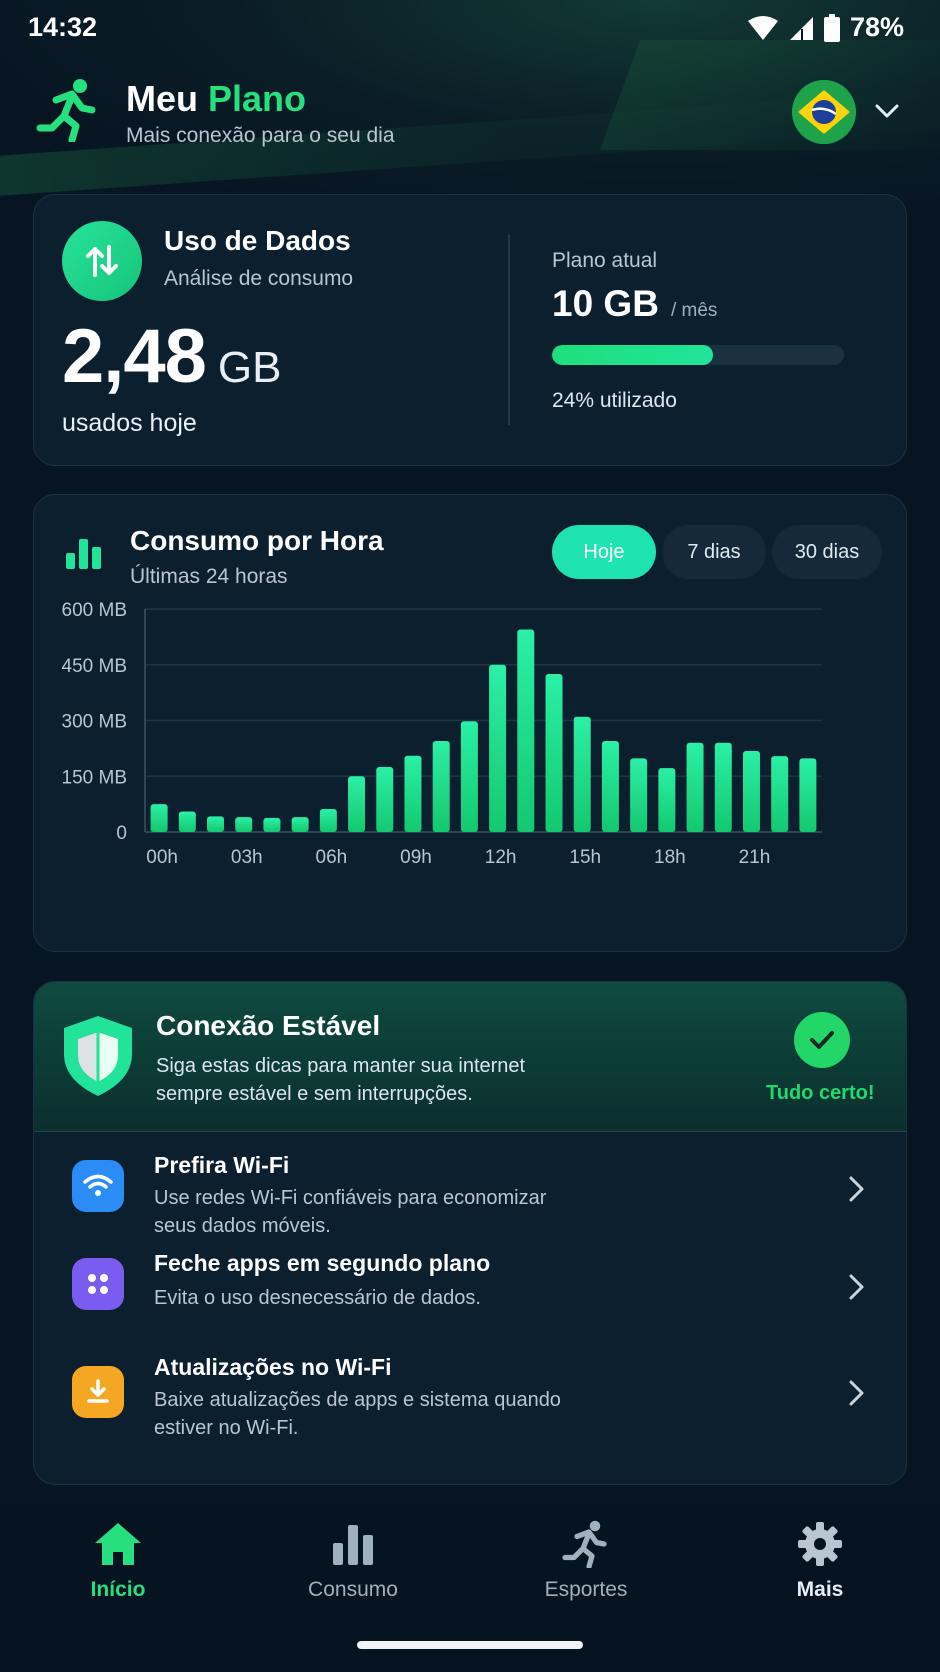 The width and height of the screenshot is (940, 1672). Describe the element at coordinates (121, 833) in the screenshot. I see `y-tick-label: 0` at that location.